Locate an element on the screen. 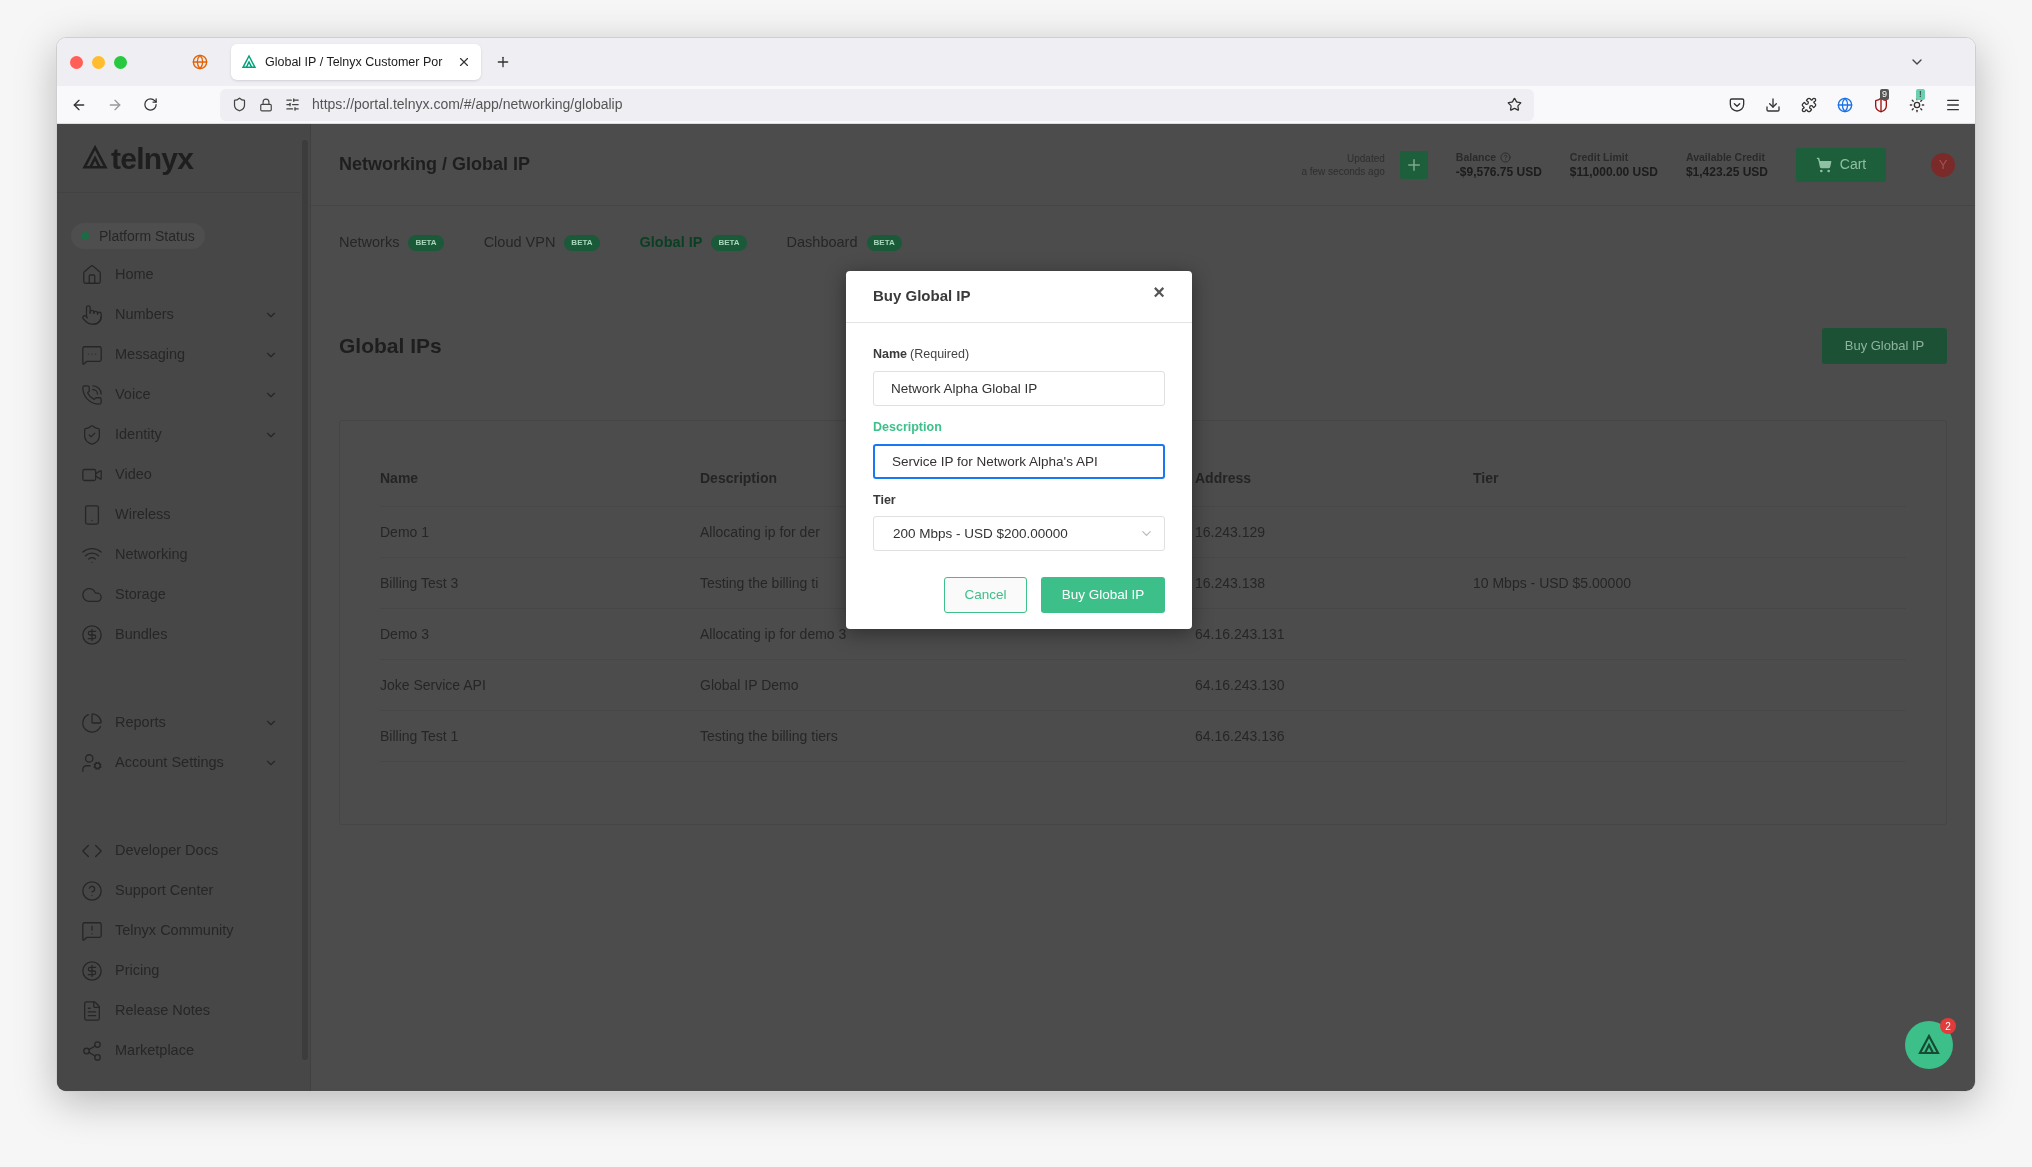 This screenshot has height=1167, width=2032. lock-icon is located at coordinates (266, 104).